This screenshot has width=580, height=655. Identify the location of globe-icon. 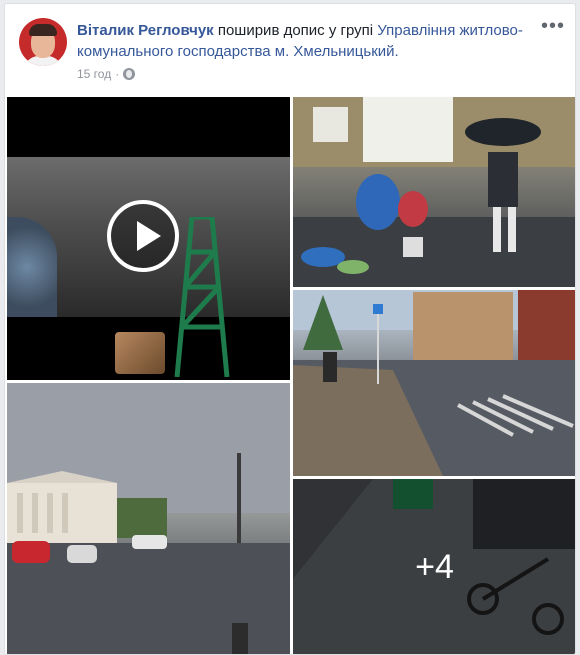
(129, 74).